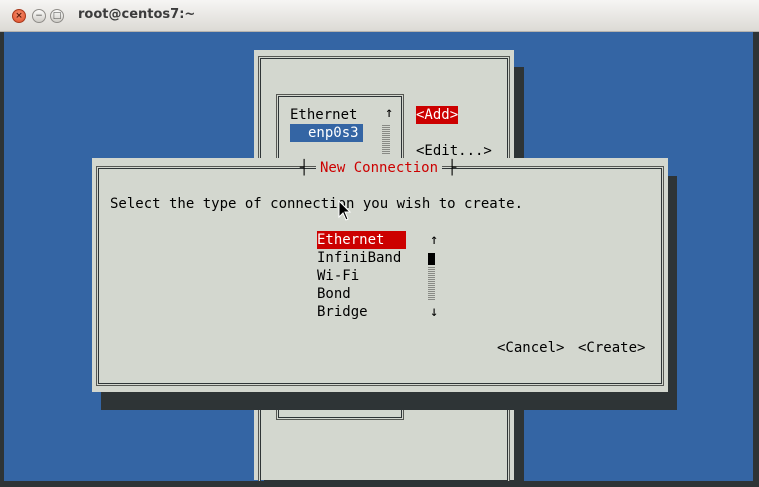 The width and height of the screenshot is (759, 487). I want to click on option-bridge: Bridge, so click(342, 312).